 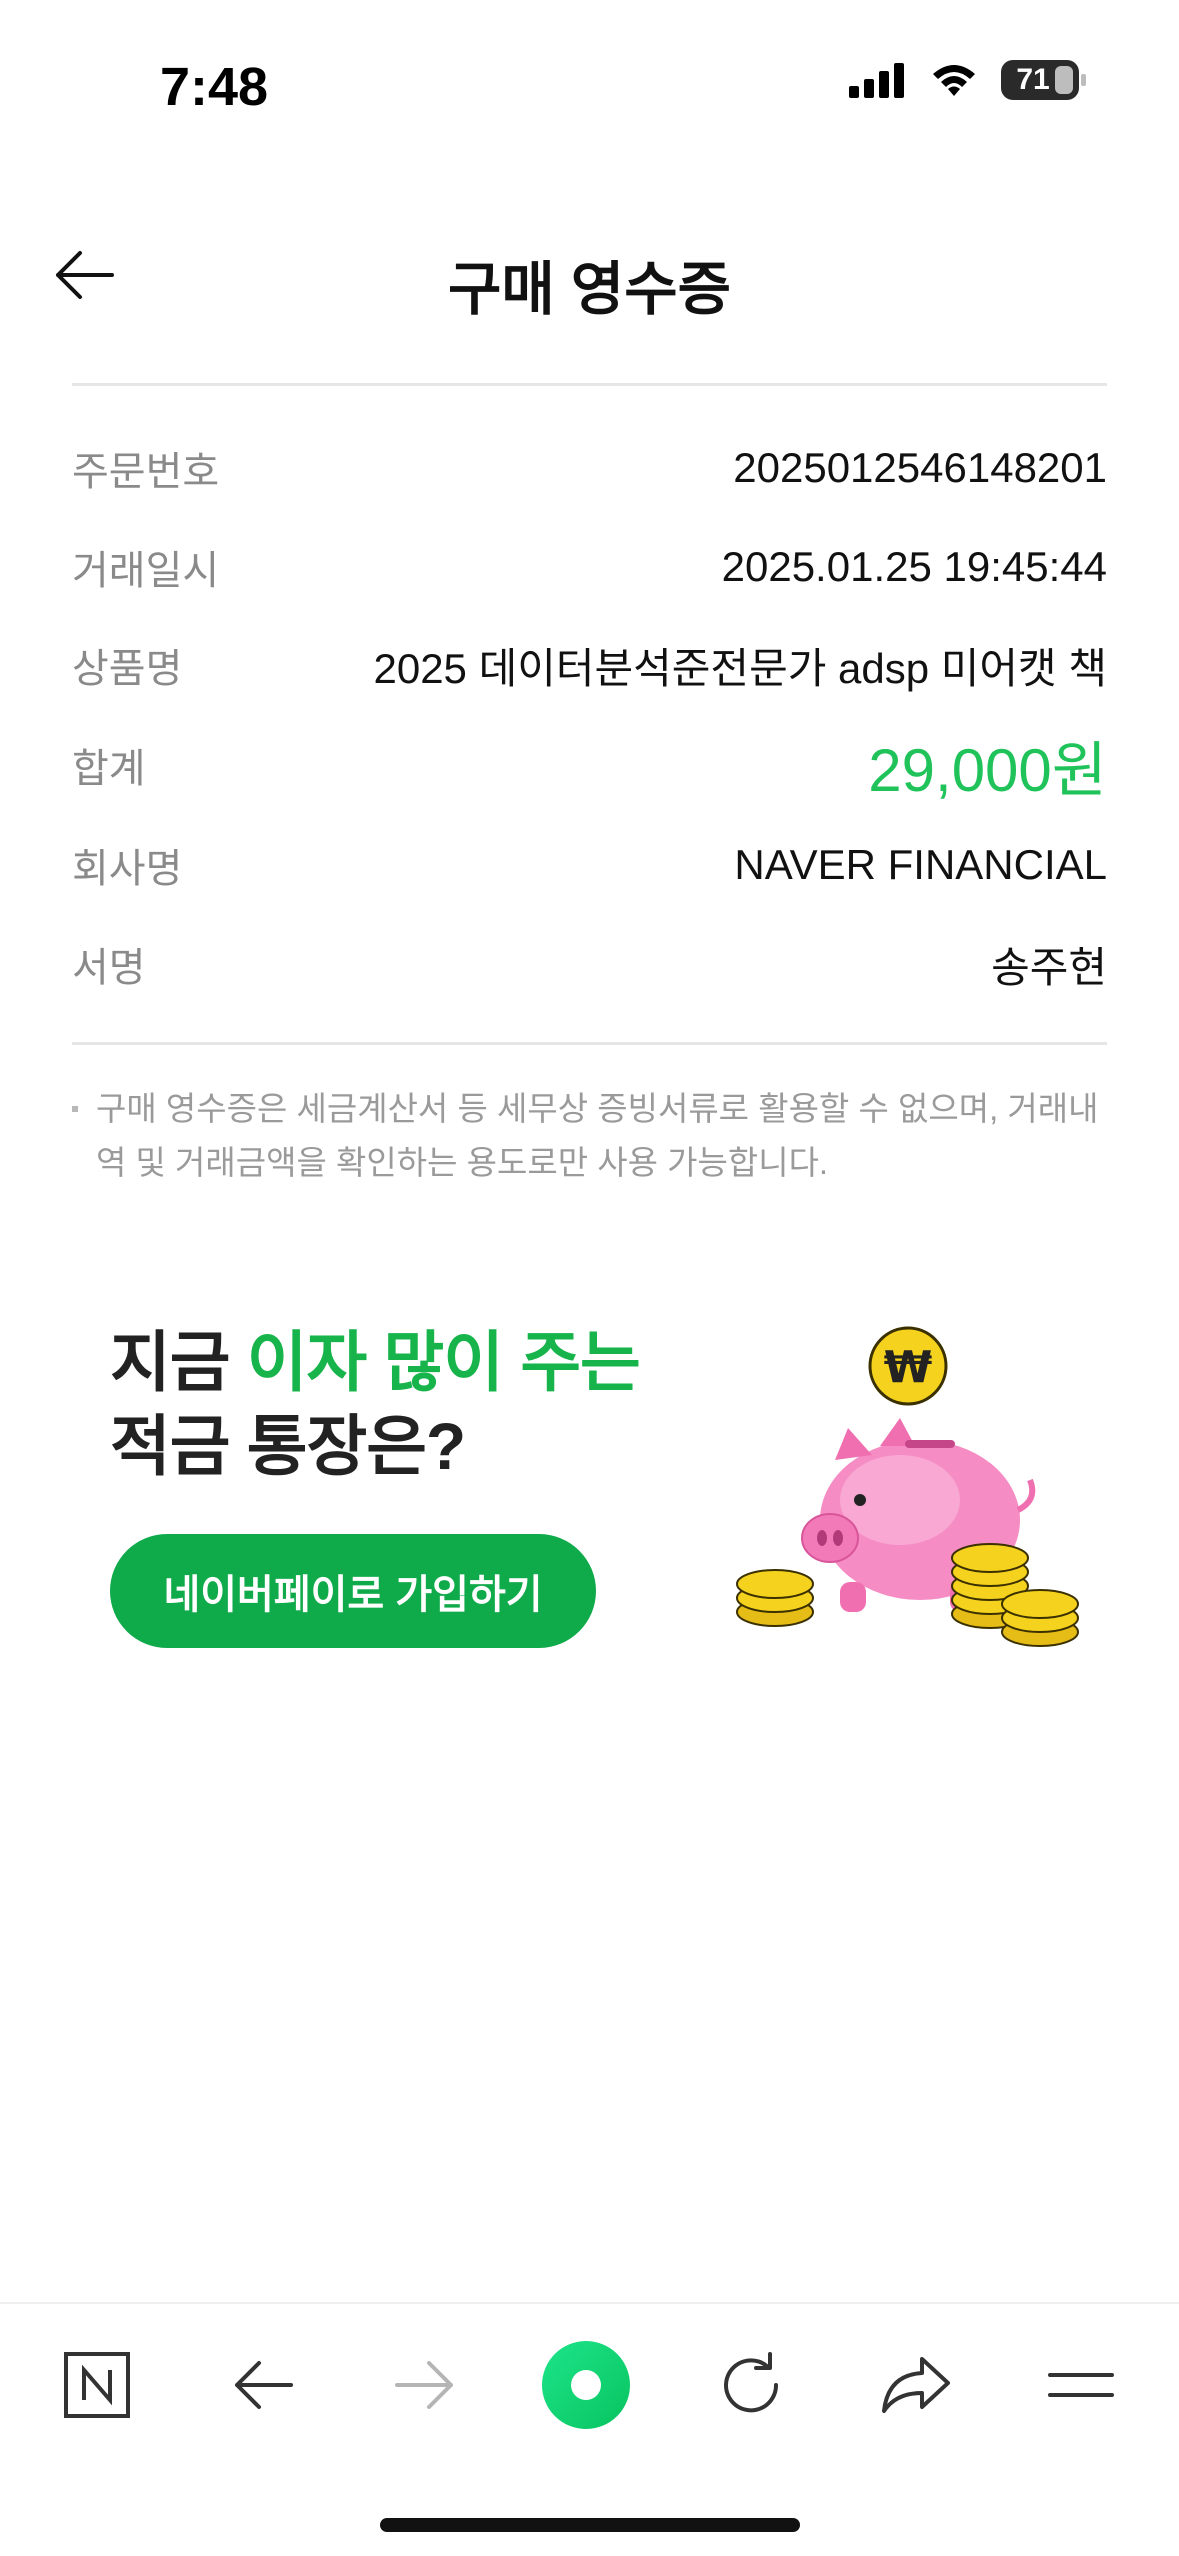 I want to click on receipt-row-company: 회사명 NAVER FINANCIAL, so click(x=589, y=865).